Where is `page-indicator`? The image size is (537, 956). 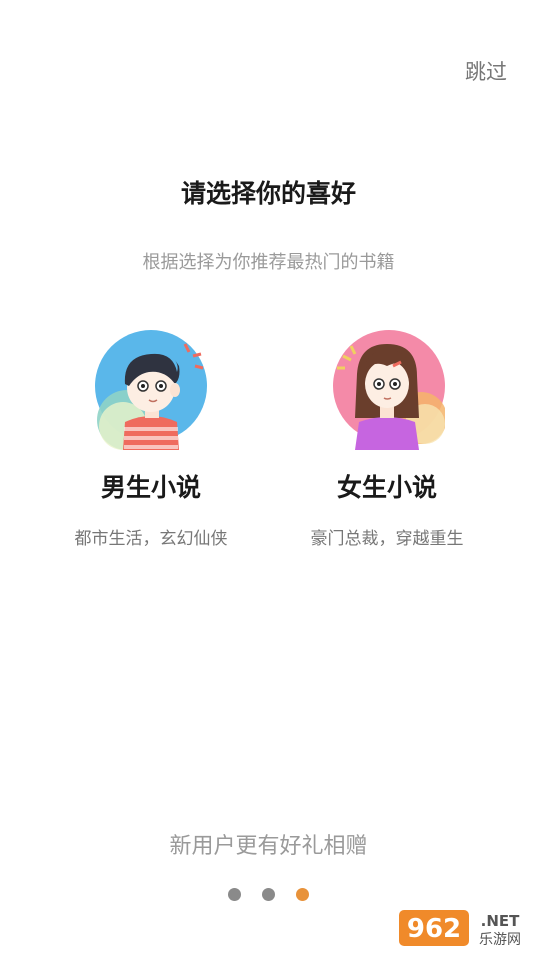 page-indicator is located at coordinates (268, 894).